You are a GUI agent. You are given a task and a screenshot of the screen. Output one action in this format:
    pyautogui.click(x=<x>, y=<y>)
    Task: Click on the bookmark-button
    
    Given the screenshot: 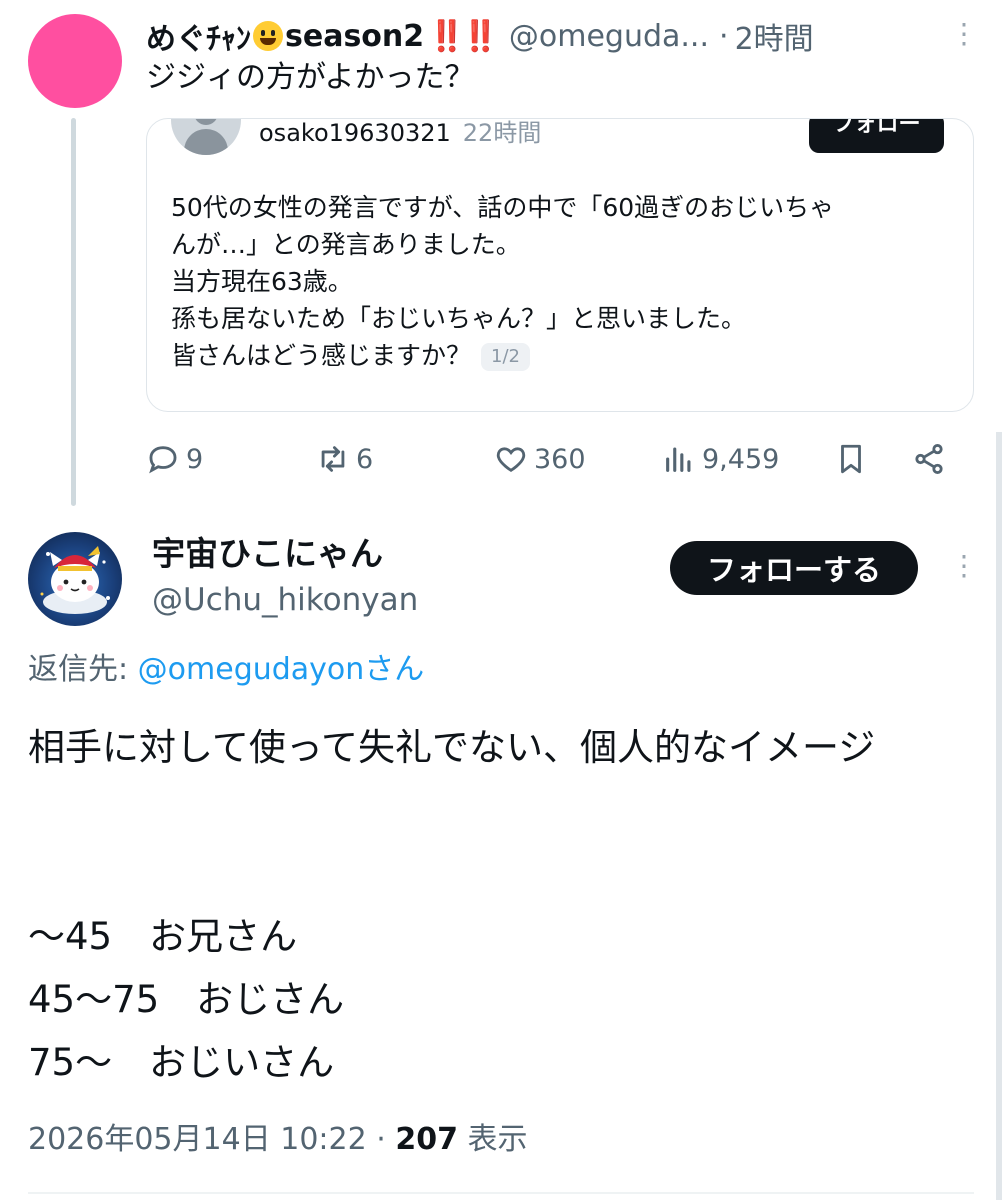 What is the action you would take?
    pyautogui.click(x=854, y=459)
    